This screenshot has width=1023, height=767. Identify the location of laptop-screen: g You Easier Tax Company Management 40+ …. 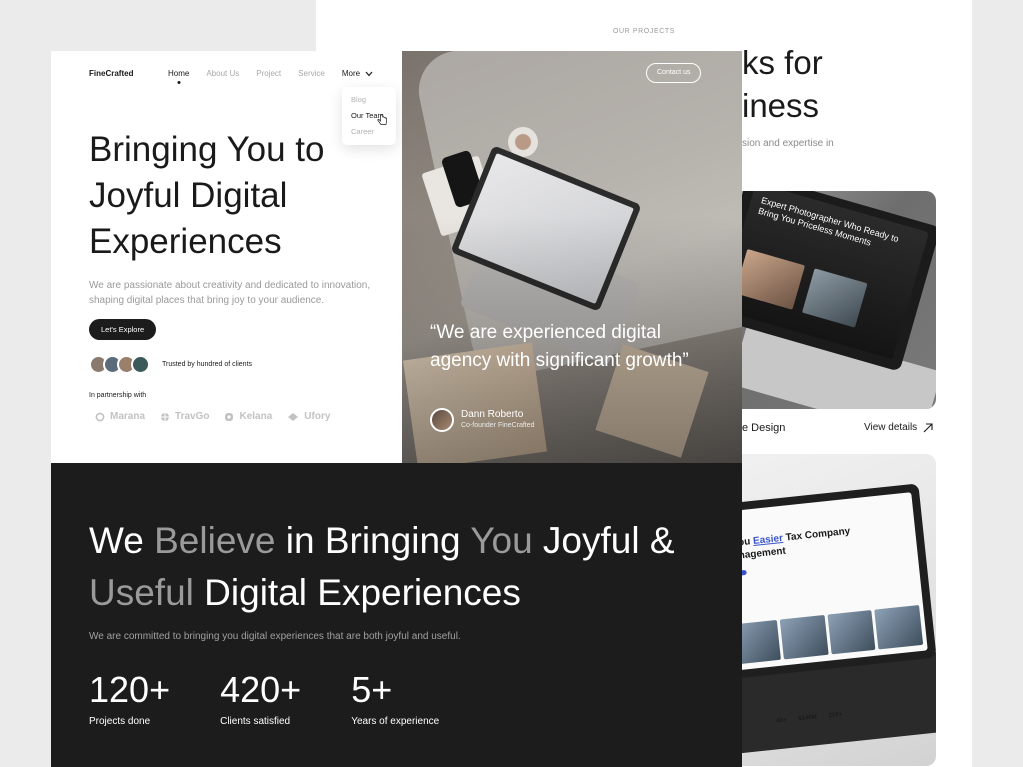
(822, 608).